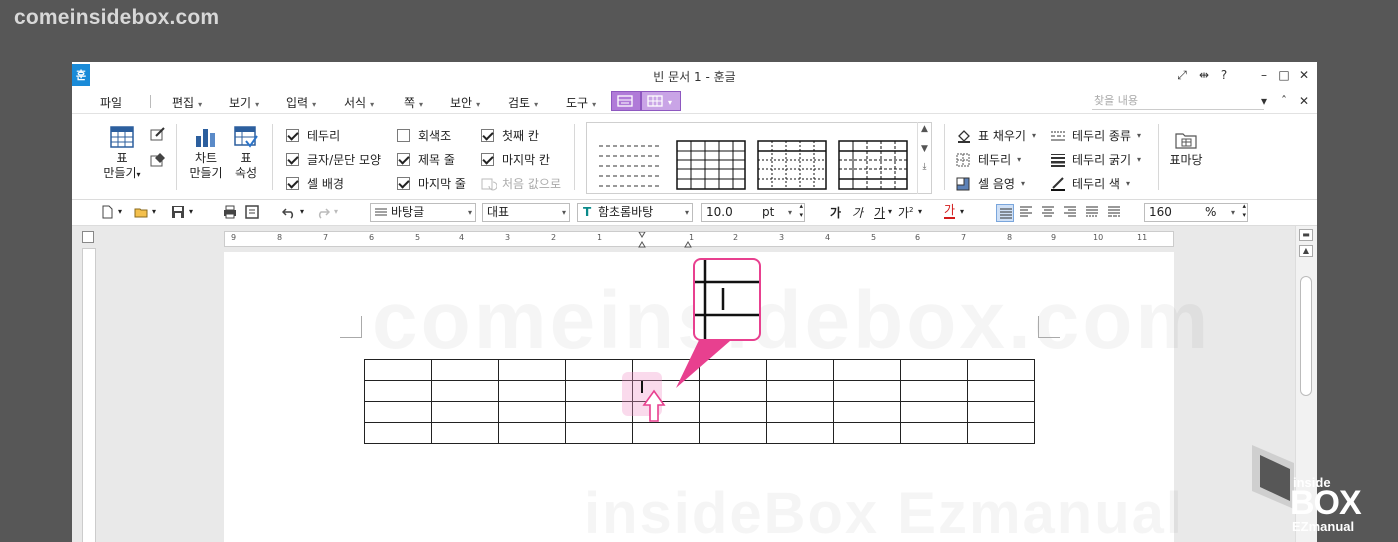 The image size is (1398, 542). What do you see at coordinates (111, 102) in the screenshot?
I see `menu-file: 파일` at bounding box center [111, 102].